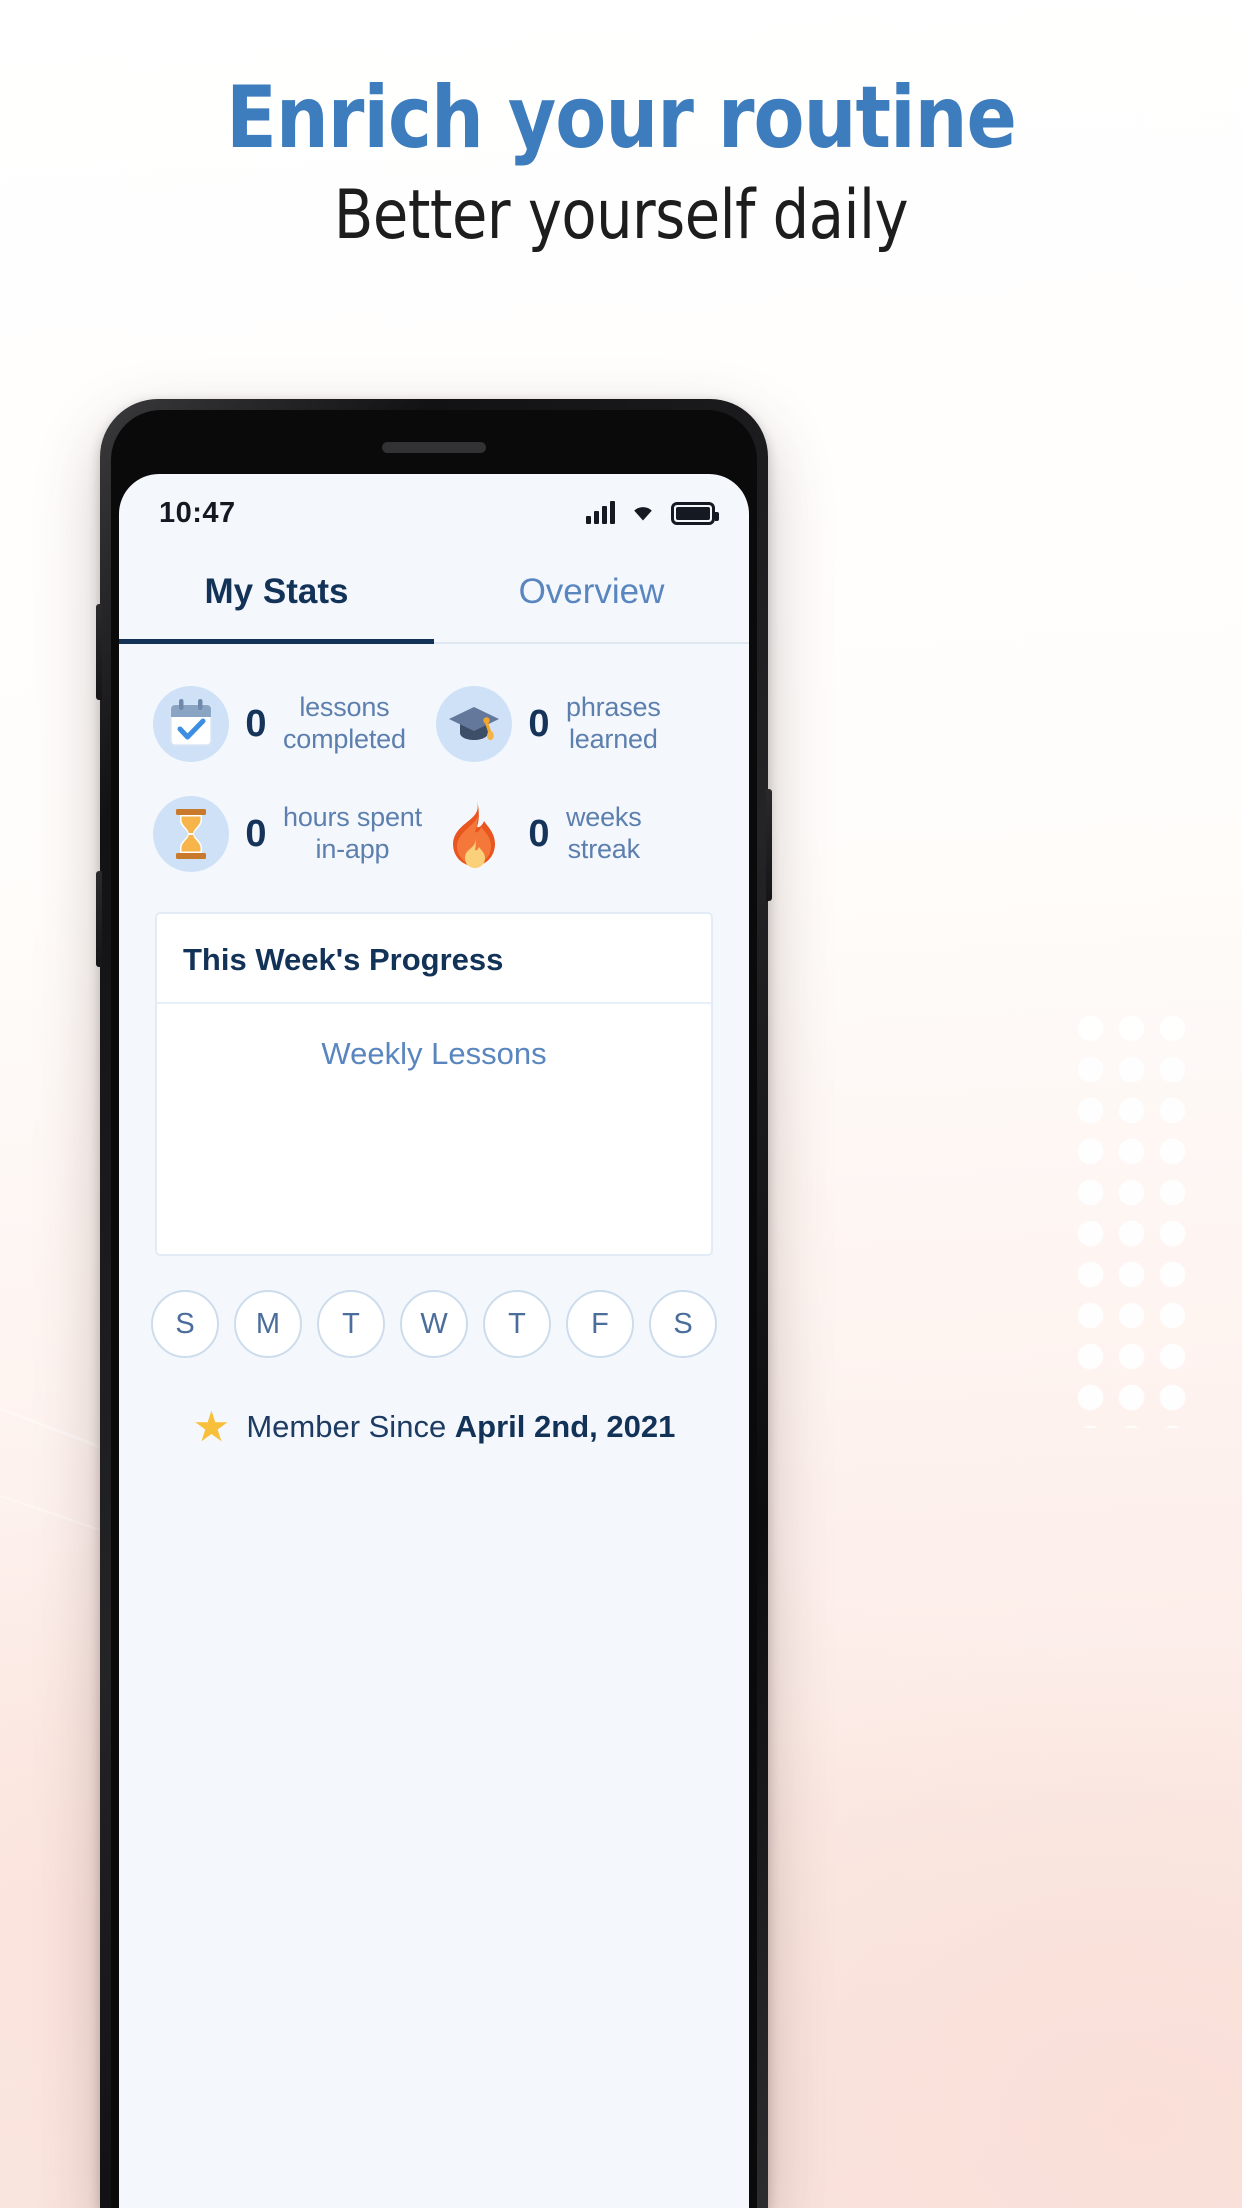 The height and width of the screenshot is (2208, 1242). I want to click on stat-label: weeks streak, so click(604, 834).